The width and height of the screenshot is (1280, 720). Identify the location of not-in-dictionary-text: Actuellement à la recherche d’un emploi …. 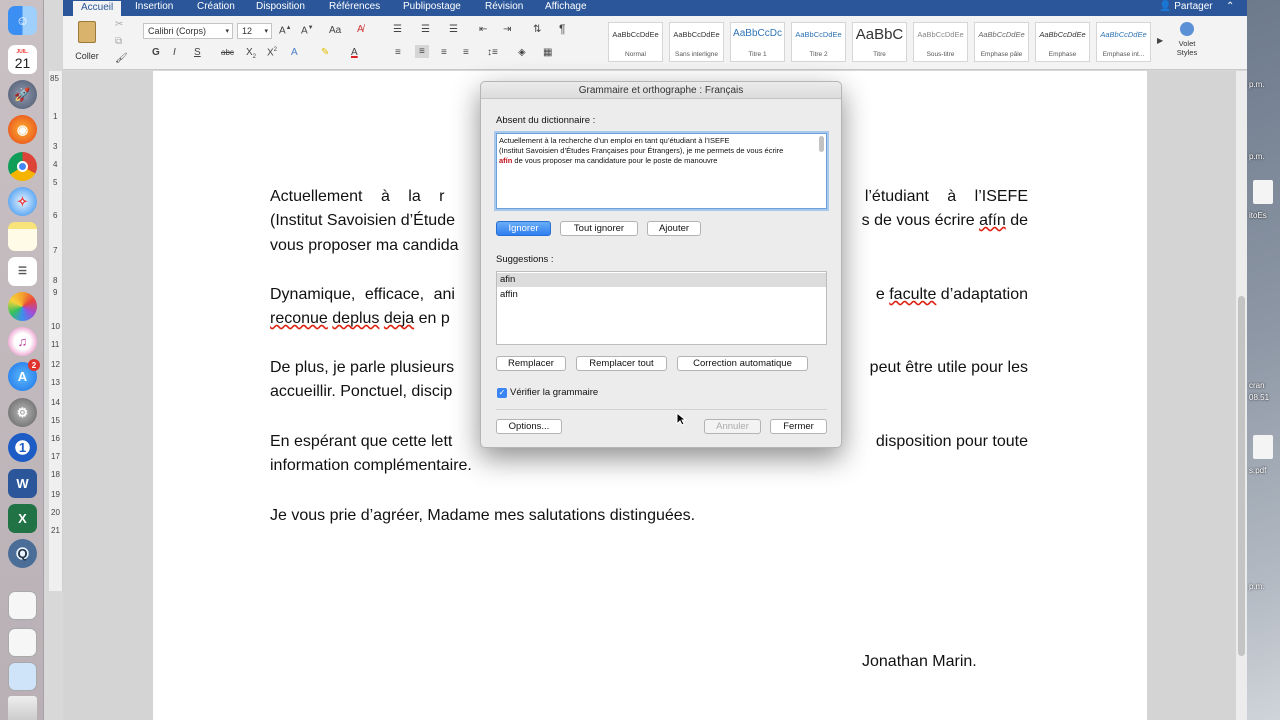
(661, 171).